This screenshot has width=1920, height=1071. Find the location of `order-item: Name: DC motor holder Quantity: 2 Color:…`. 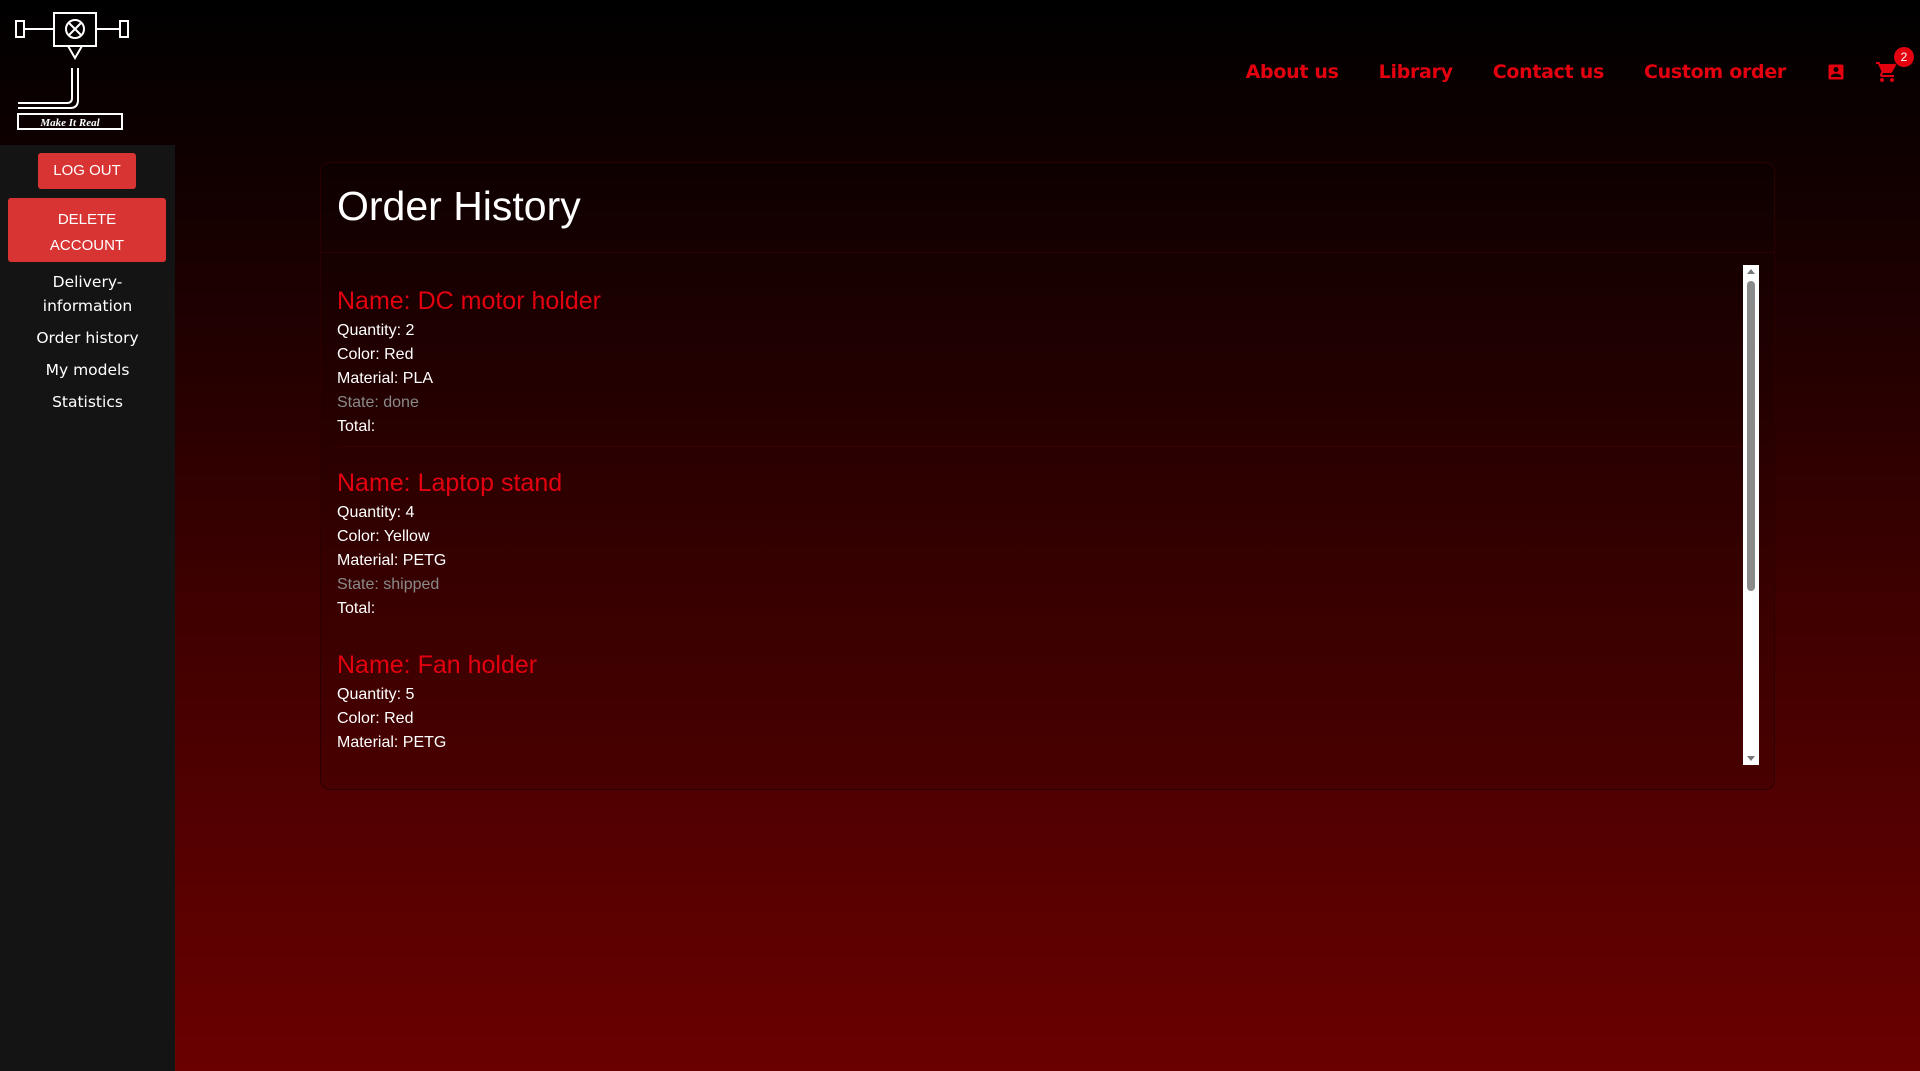

order-item: Name: DC motor holder Quantity: 2 Color:… is located at coordinates (1048, 356).